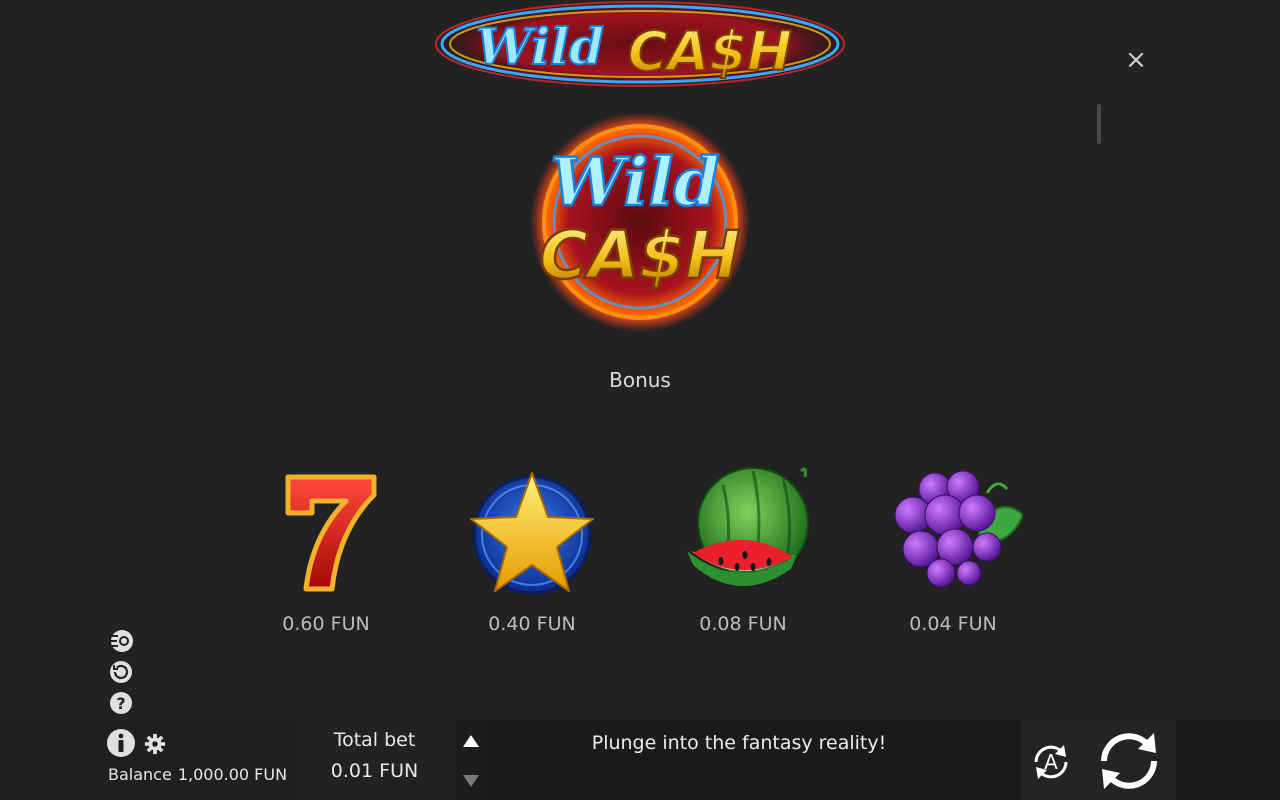 The height and width of the screenshot is (800, 1280). I want to click on autoplay-letter: A, so click(1051, 762).